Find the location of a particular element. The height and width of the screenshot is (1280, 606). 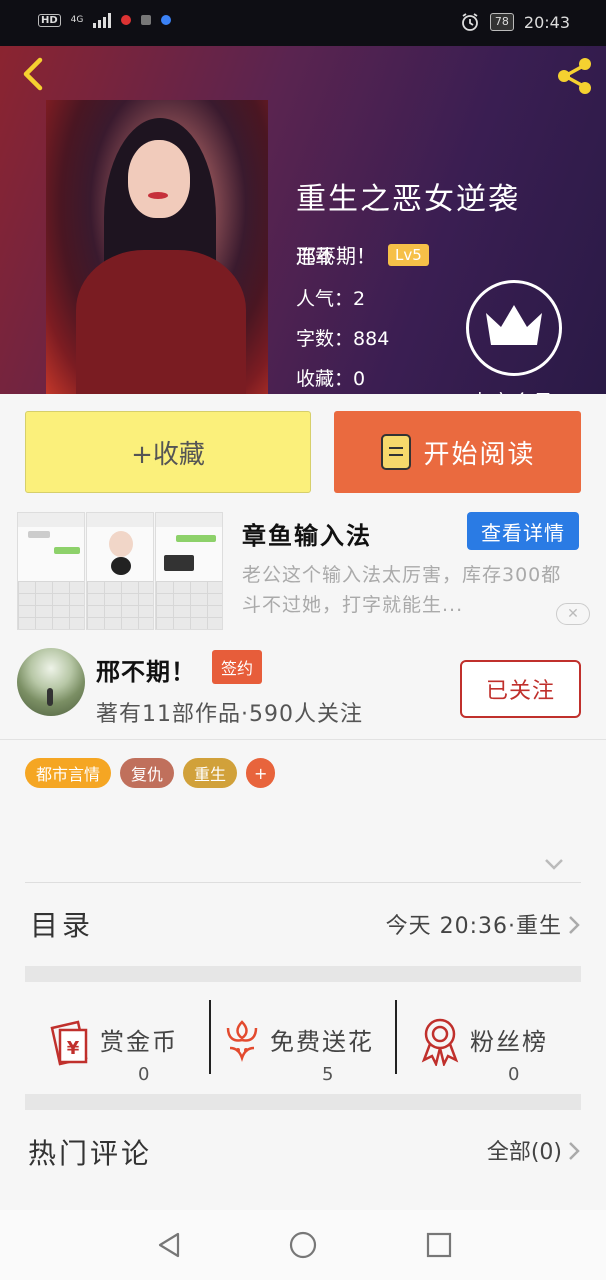

share-icon is located at coordinates (576, 76).